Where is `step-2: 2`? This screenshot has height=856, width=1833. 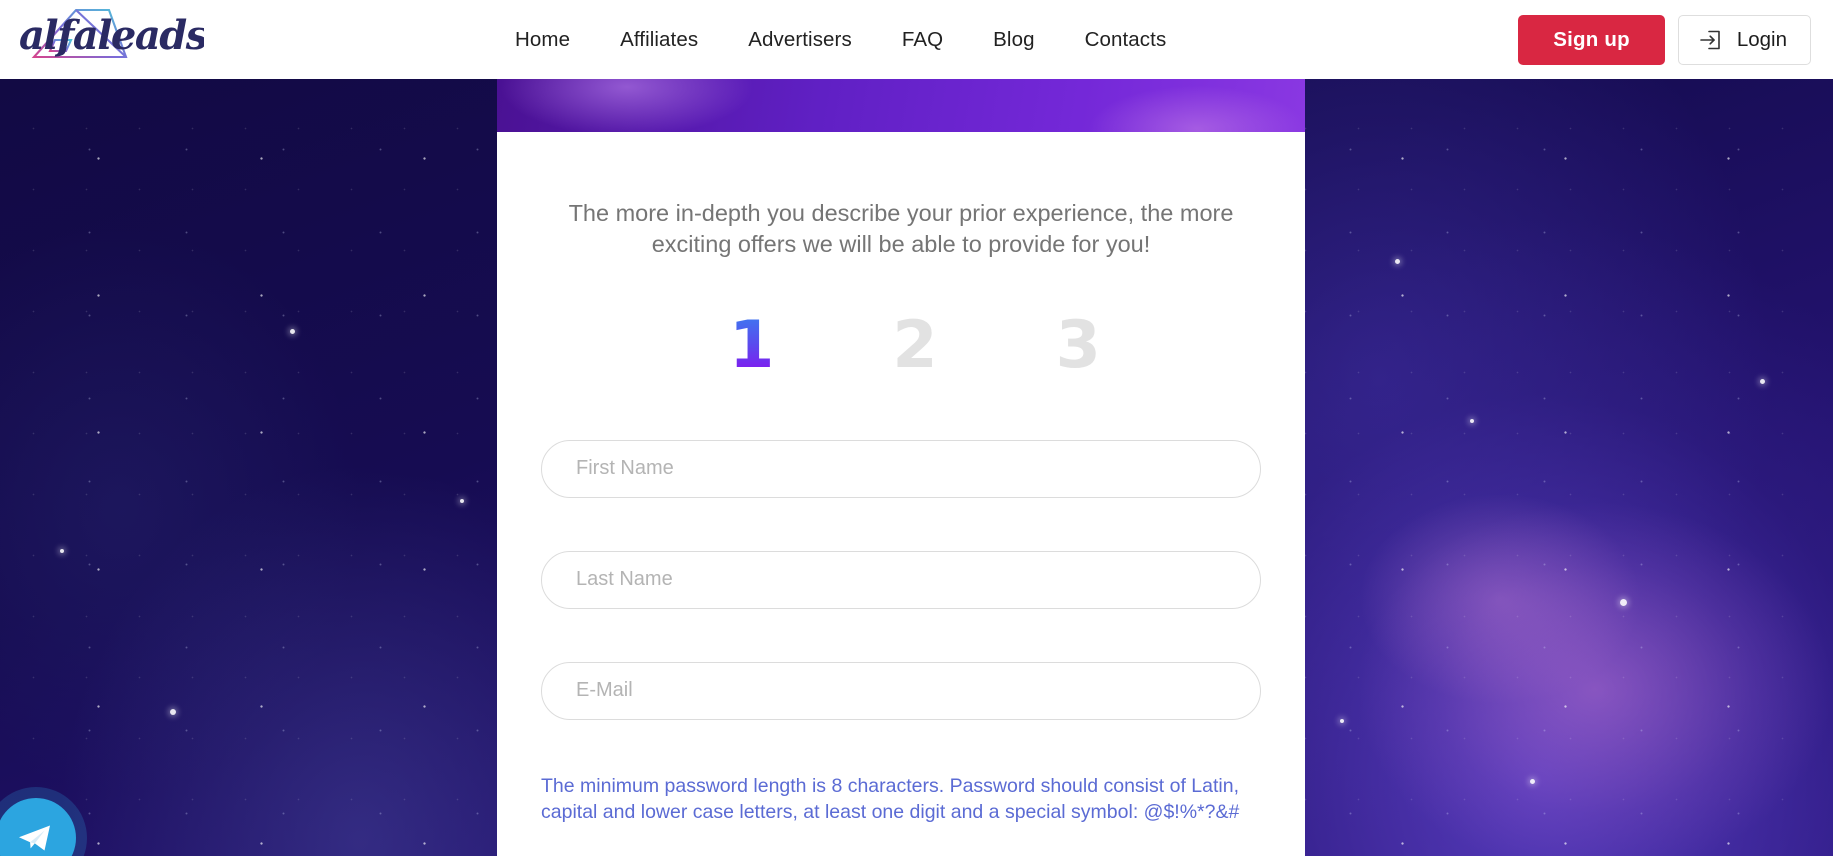 step-2: 2 is located at coordinates (914, 345).